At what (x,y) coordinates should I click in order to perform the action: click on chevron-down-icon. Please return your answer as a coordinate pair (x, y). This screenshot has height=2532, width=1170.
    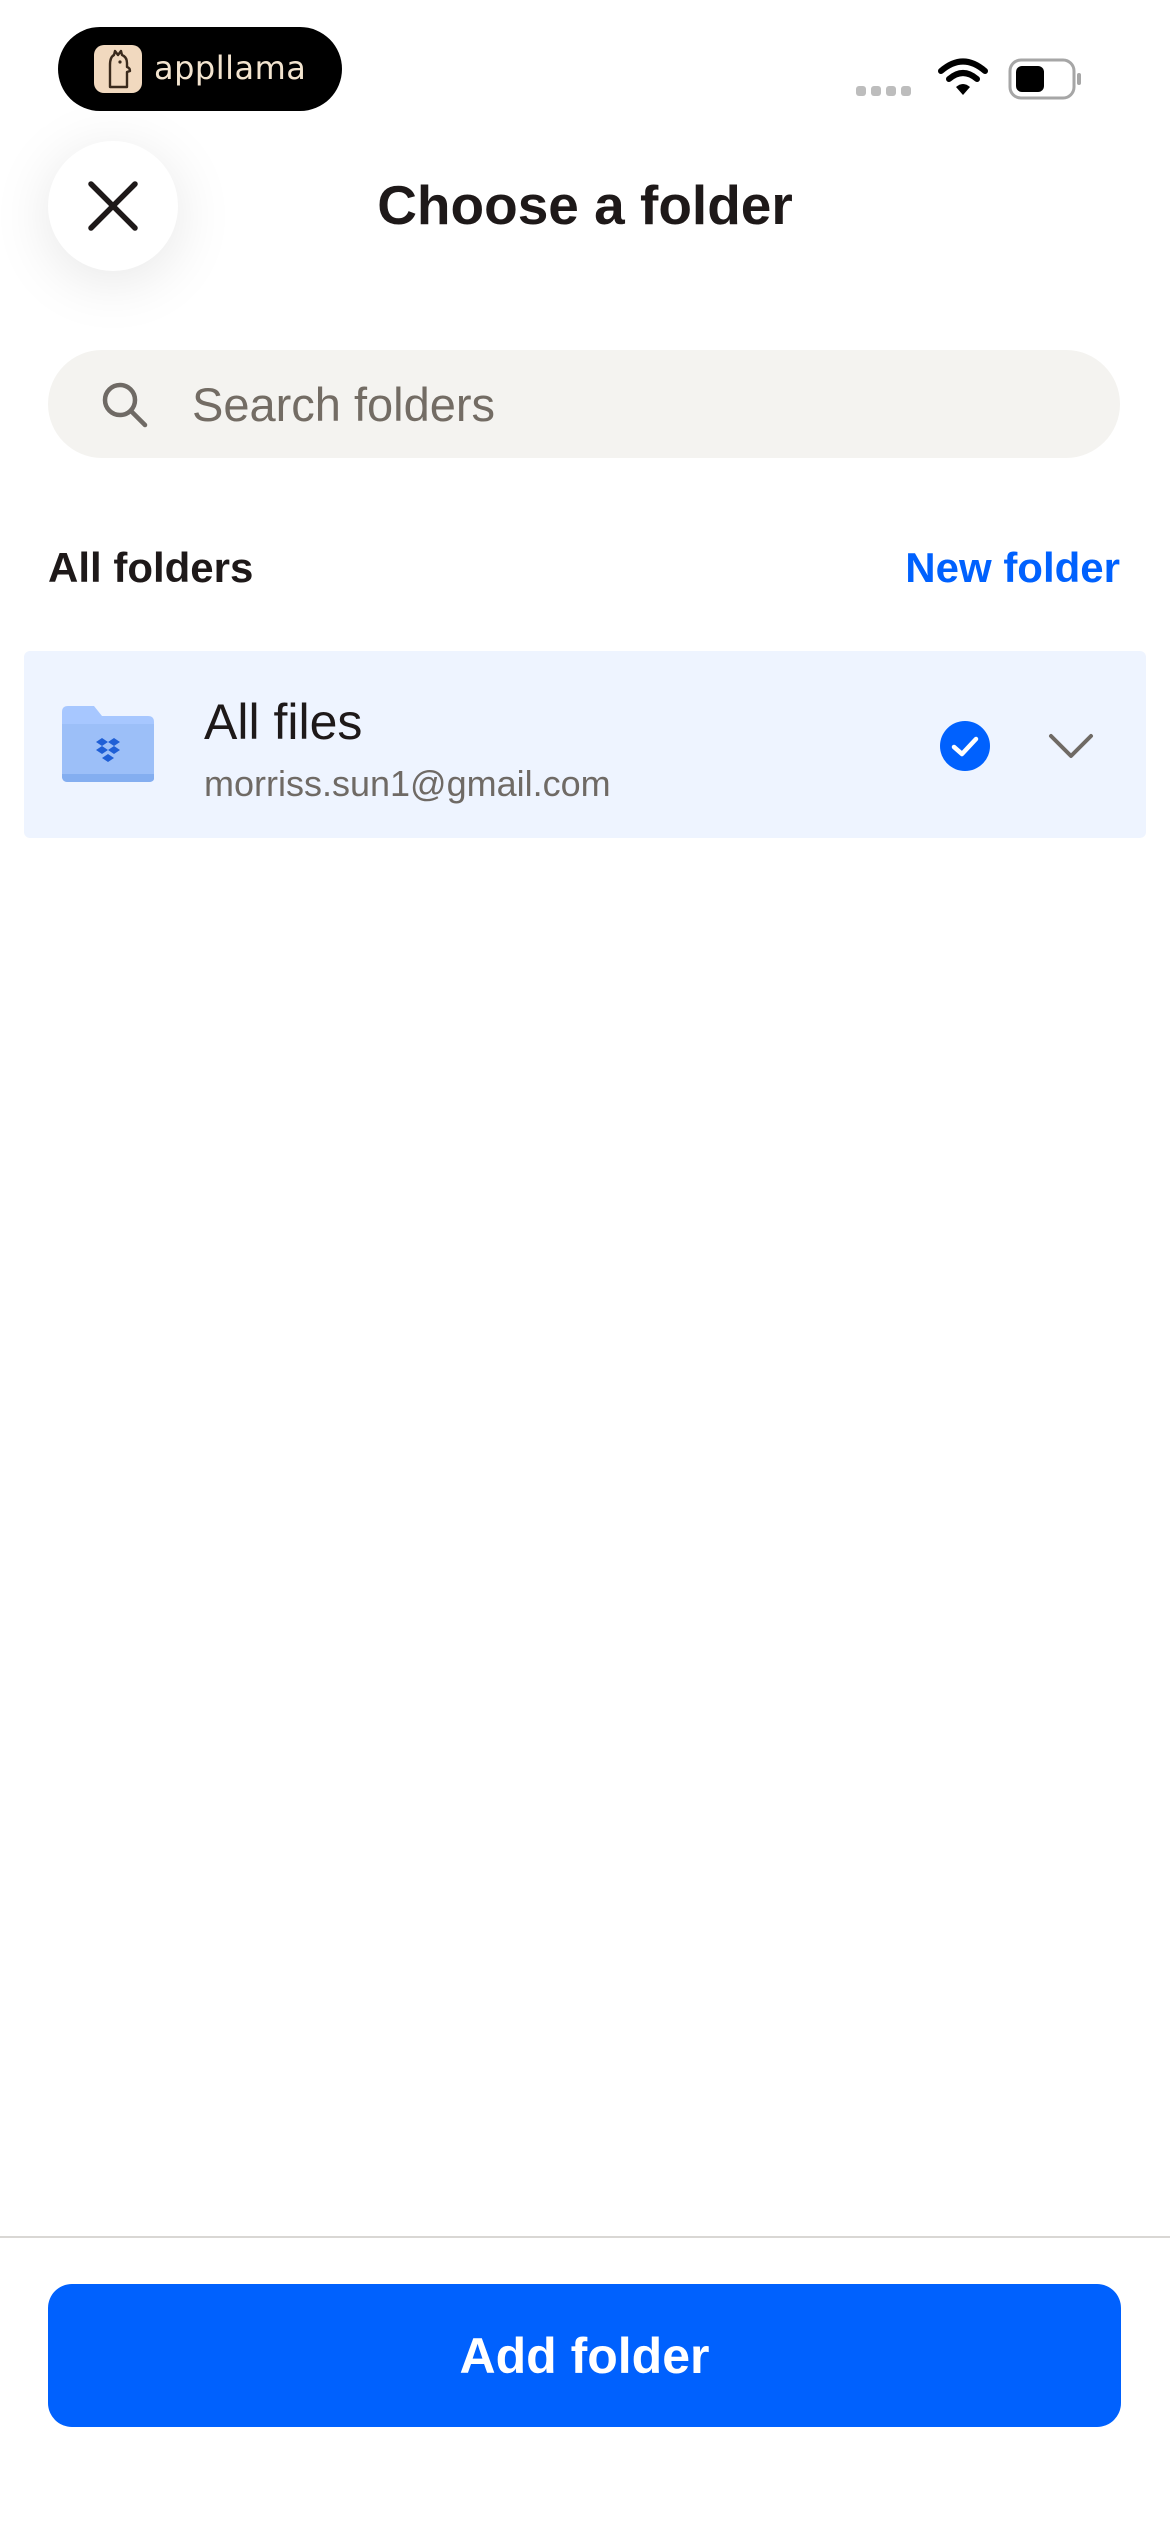
    Looking at the image, I should click on (1071, 746).